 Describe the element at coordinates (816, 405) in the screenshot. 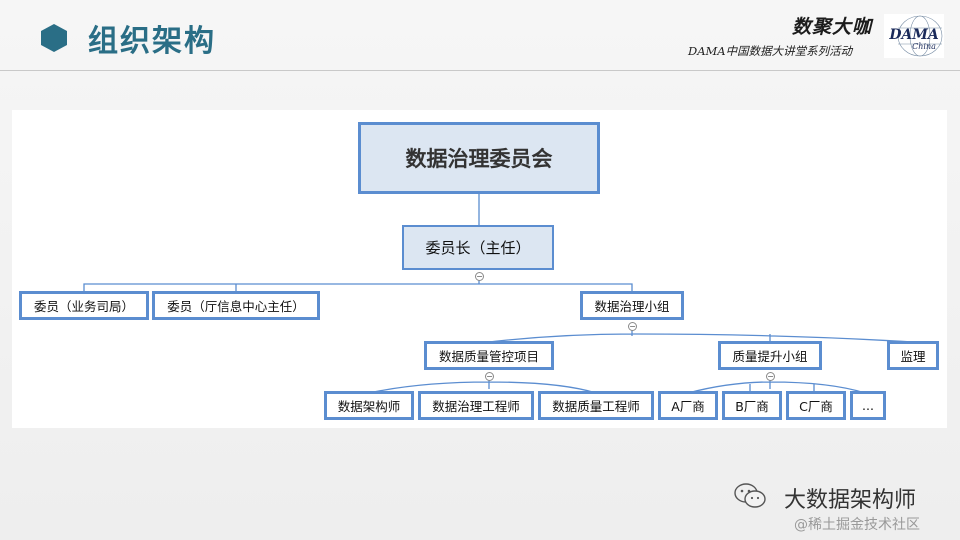

I see `org-node-vendor-c: C厂商` at that location.